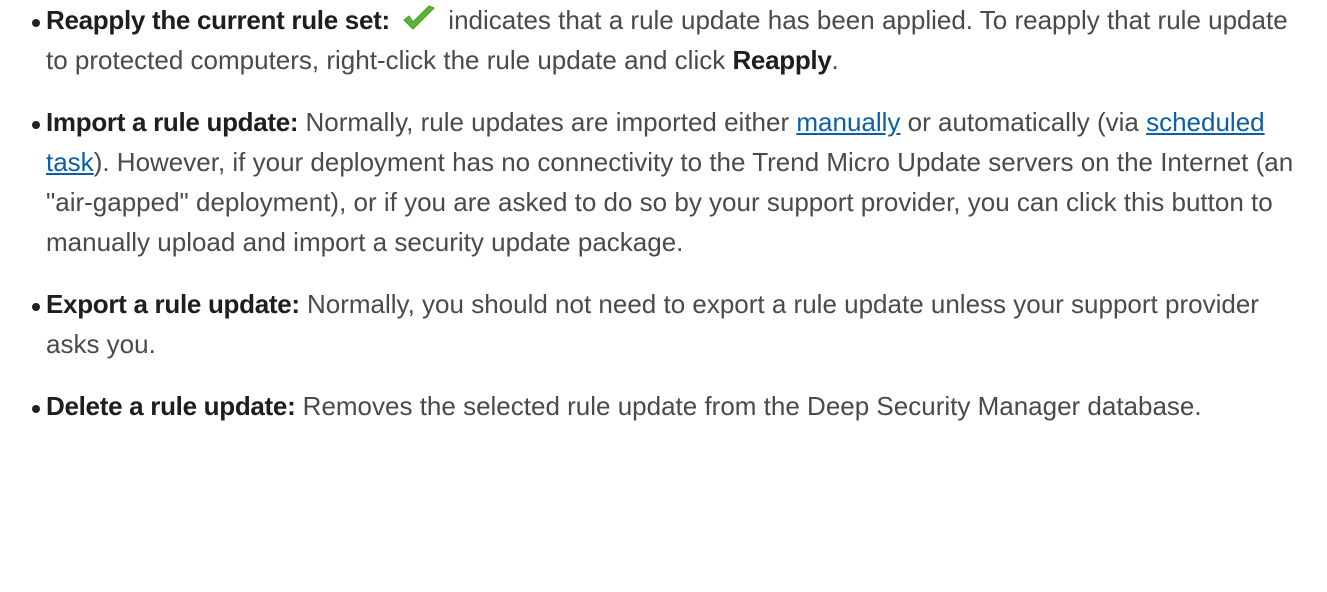 The width and height of the screenshot is (1327, 592). I want to click on reapply-term: Reapply, so click(782, 60).